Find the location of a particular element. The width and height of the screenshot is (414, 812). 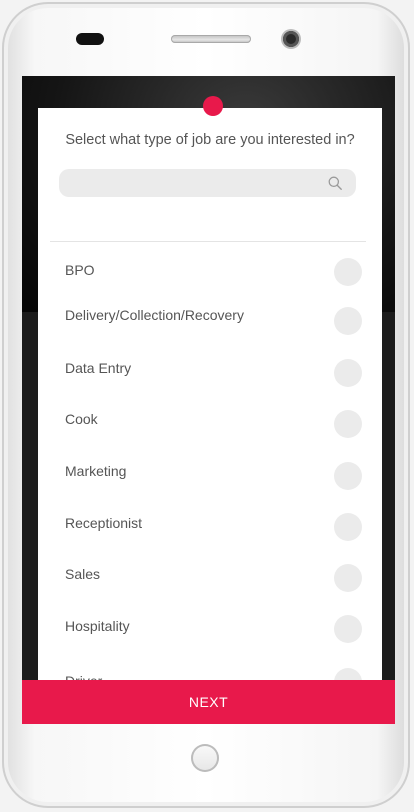

list-item: Delivery/Collection/Recovery is located at coordinates (210, 316).